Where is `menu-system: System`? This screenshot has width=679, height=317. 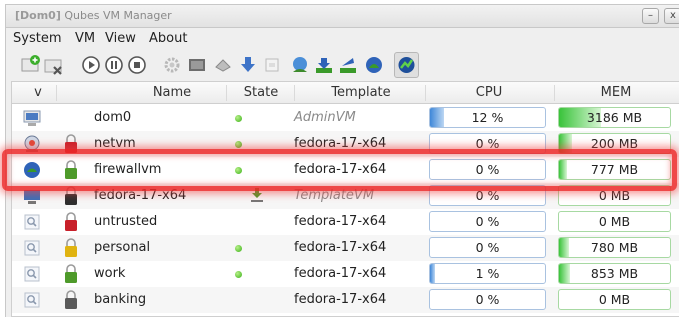
menu-system: System is located at coordinates (37, 38).